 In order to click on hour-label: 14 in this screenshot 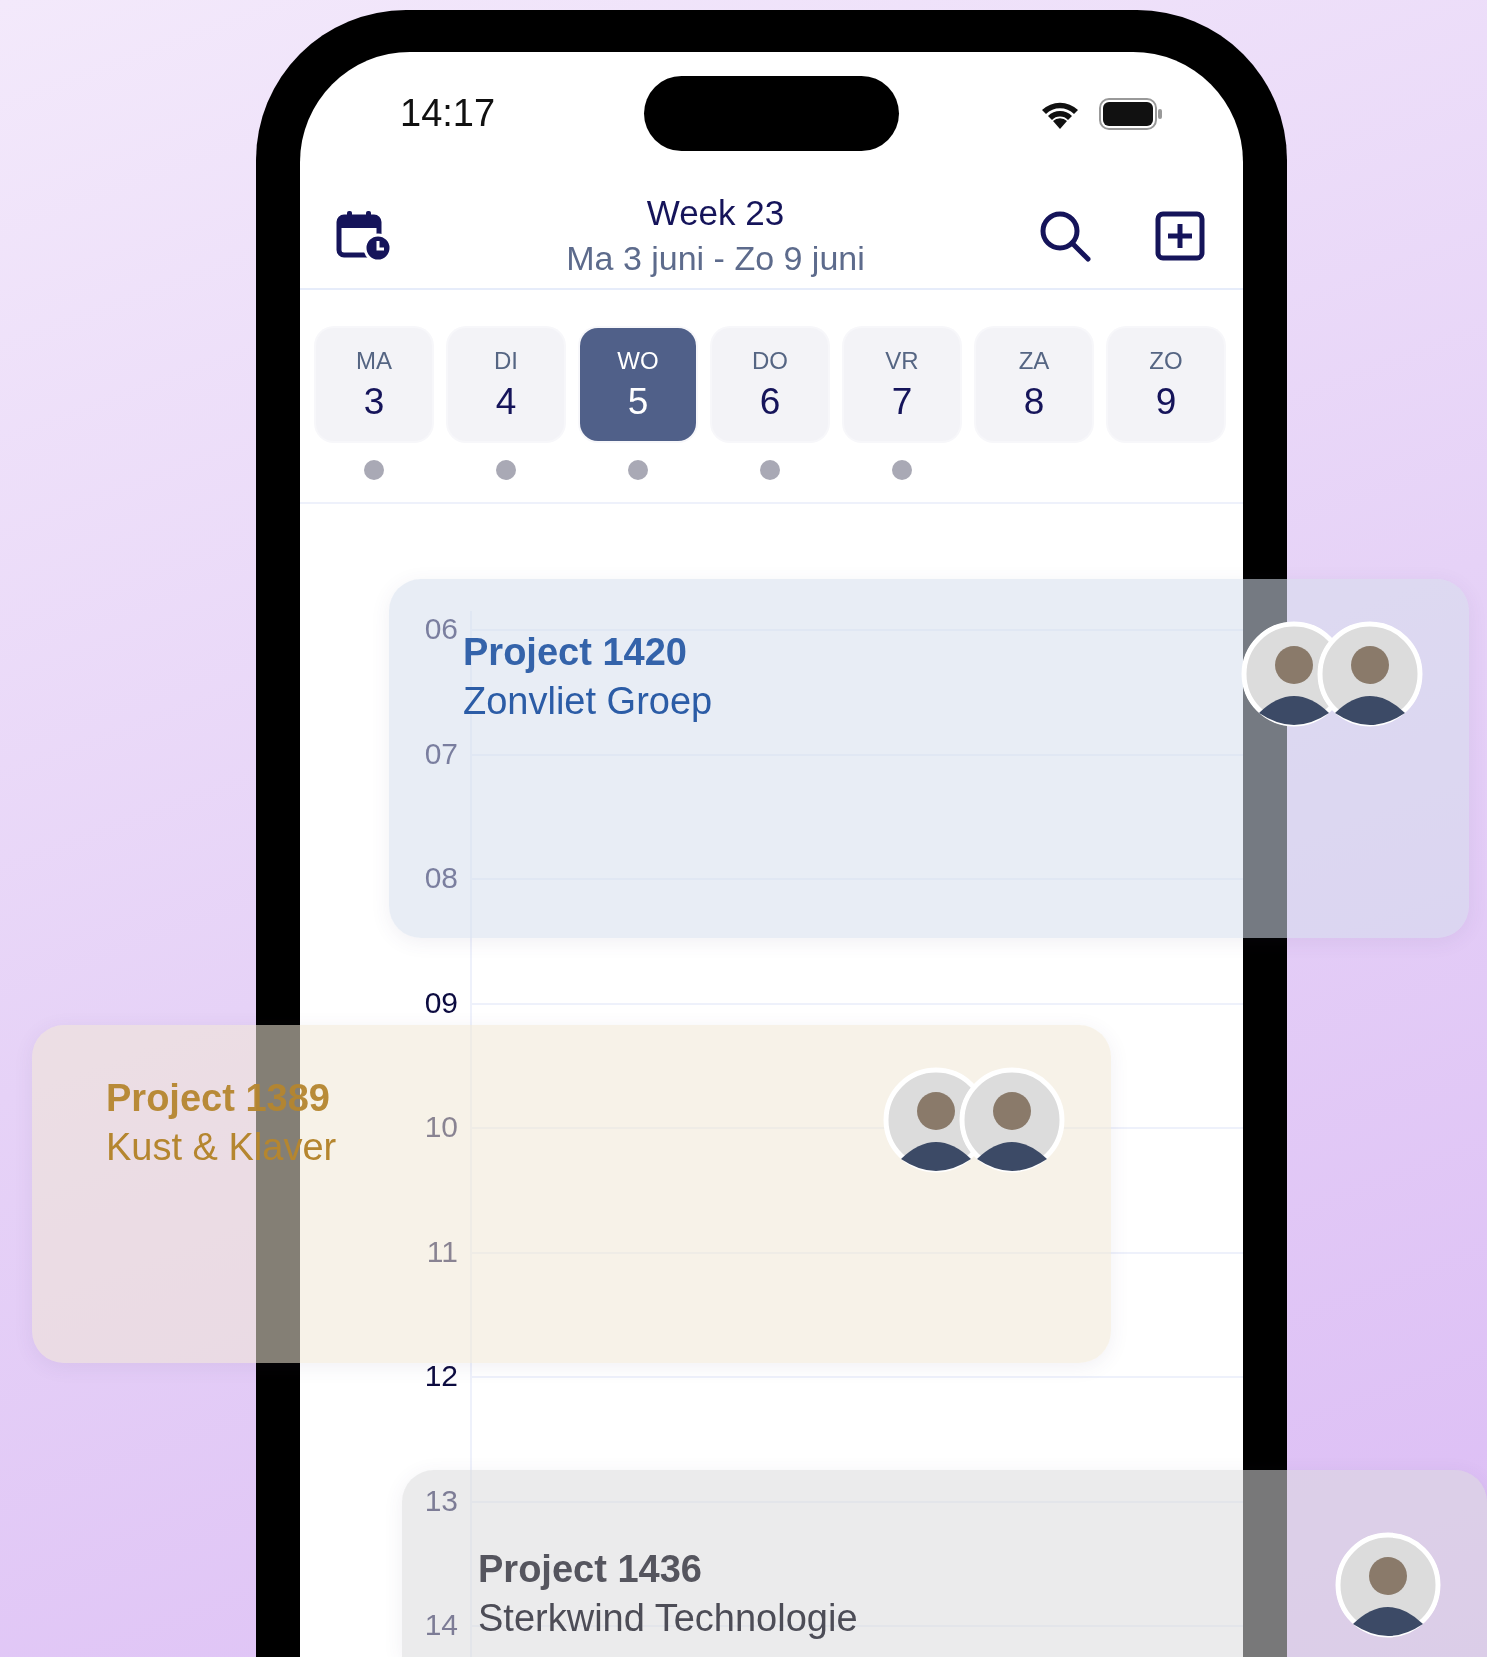, I will do `click(441, 1625)`.